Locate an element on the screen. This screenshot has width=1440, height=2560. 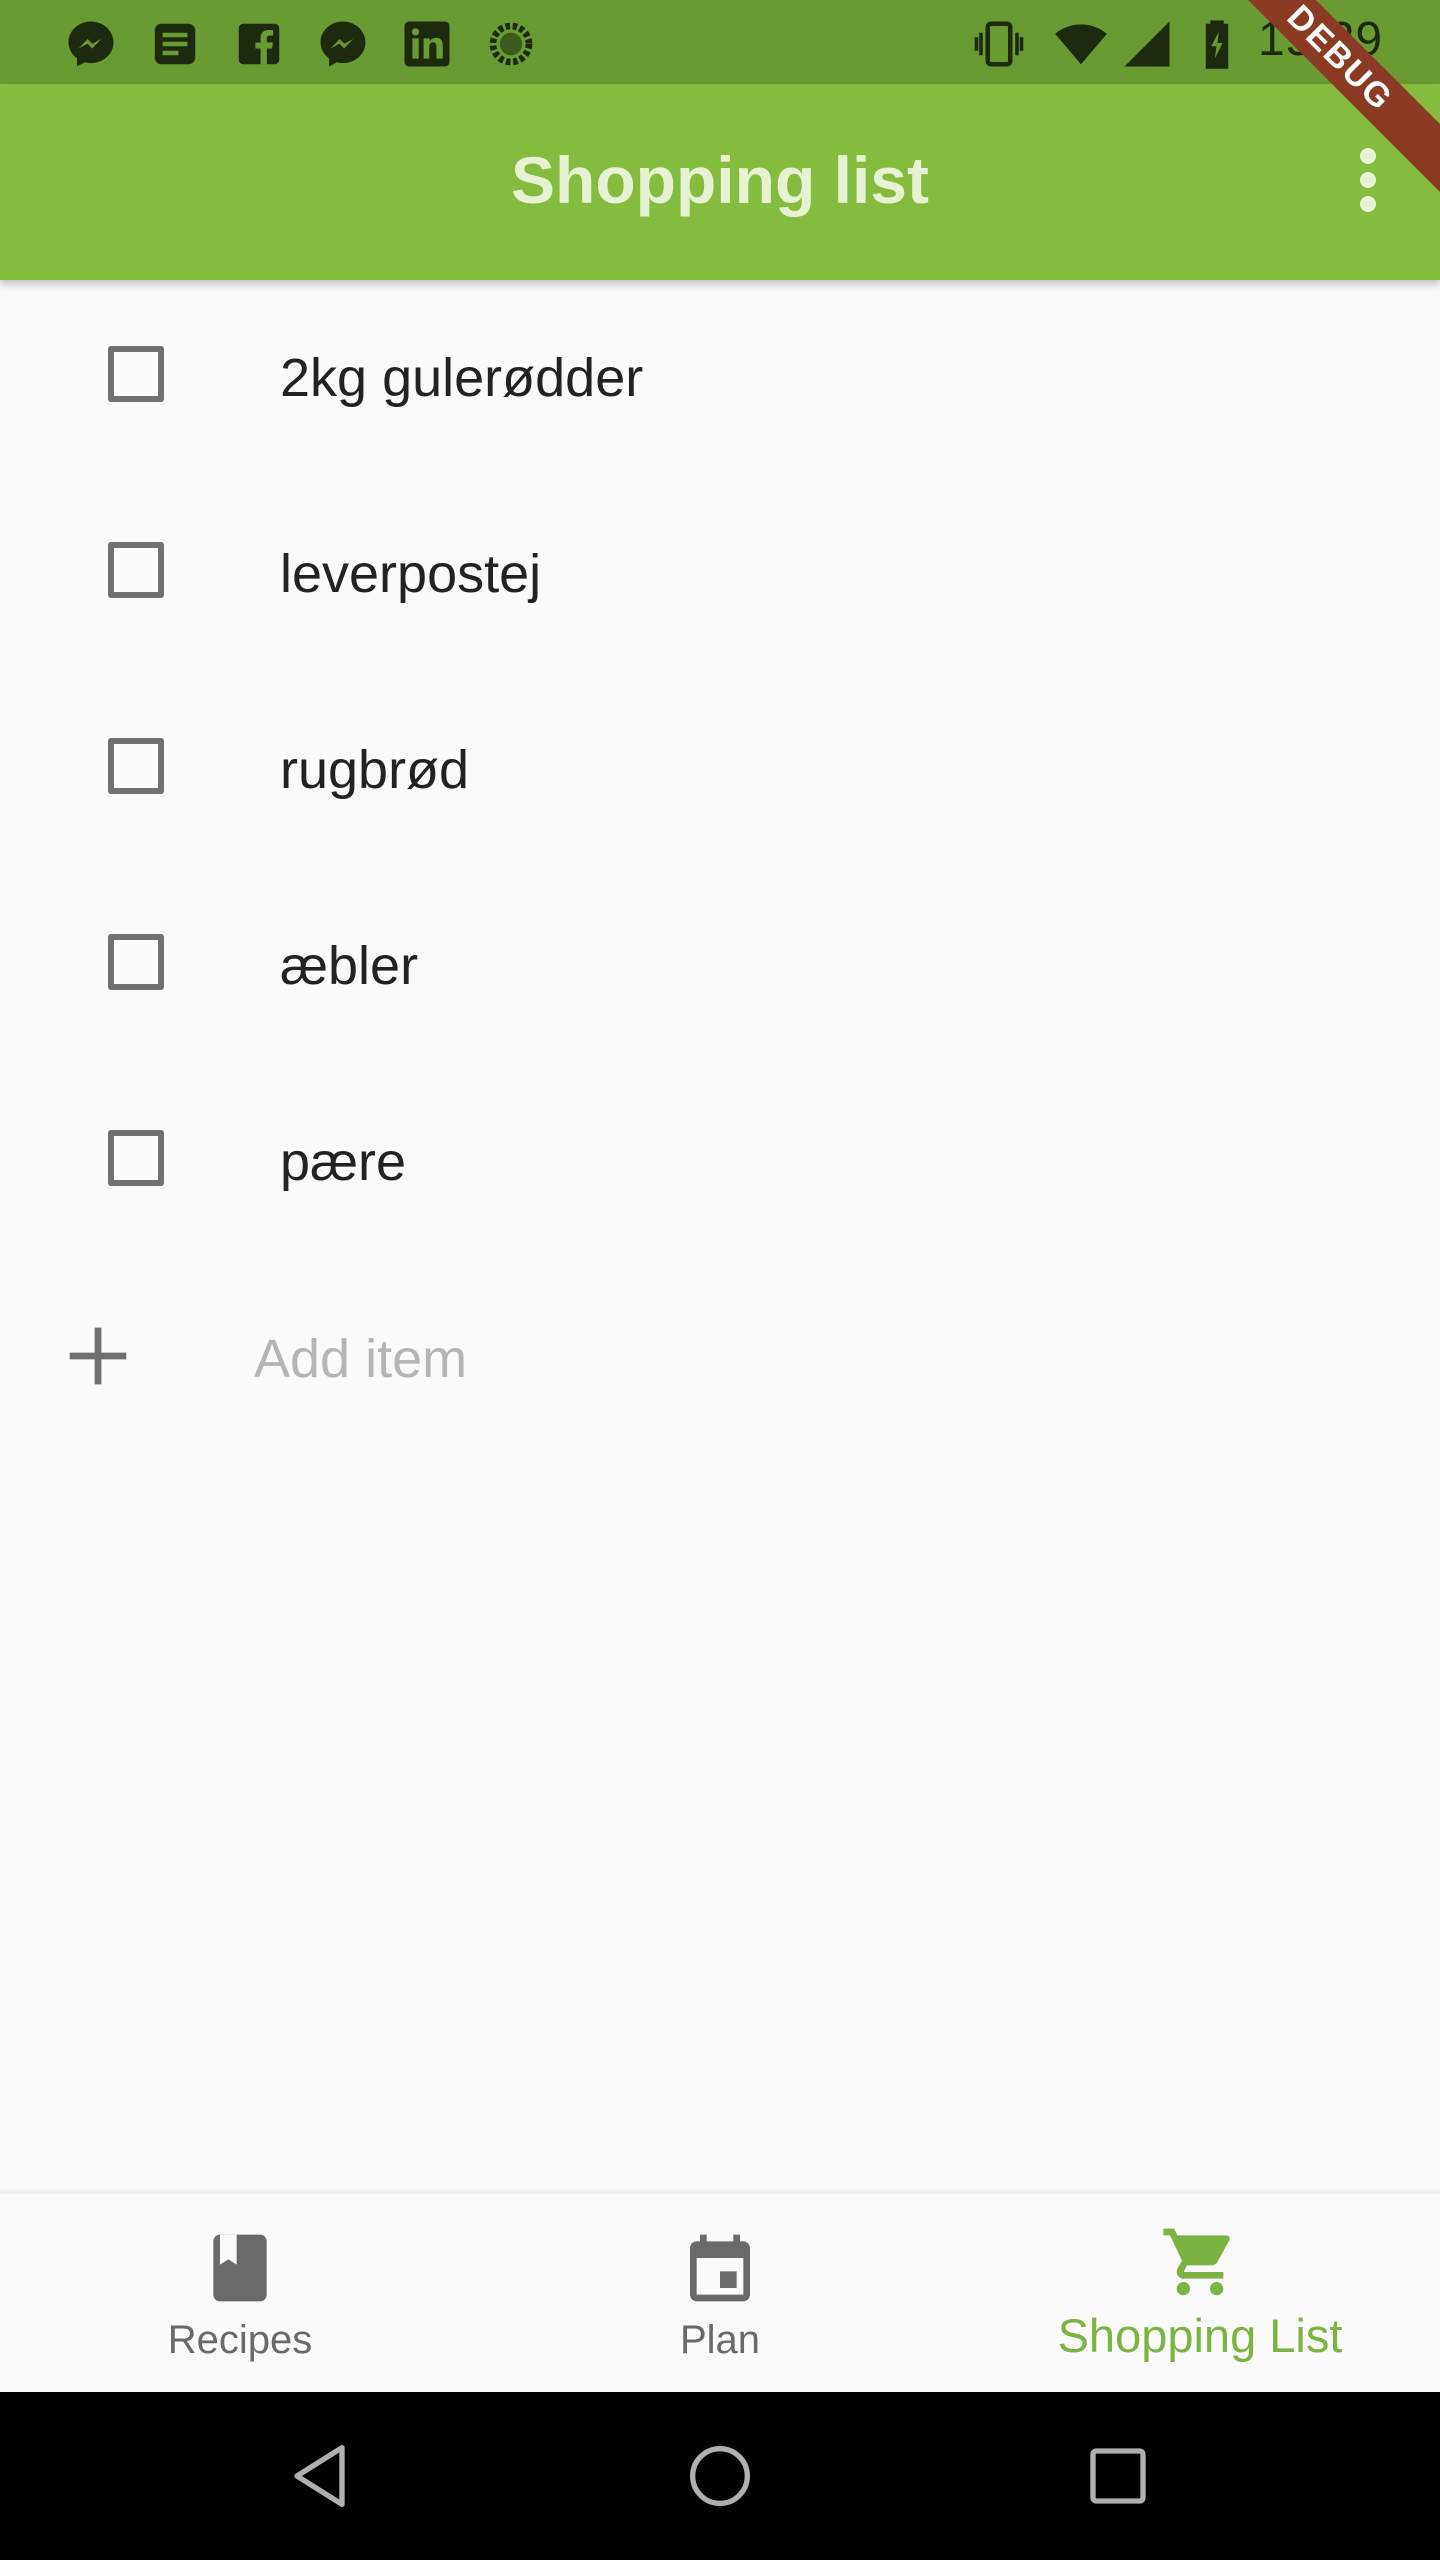
cart-icon is located at coordinates (1200, 2262).